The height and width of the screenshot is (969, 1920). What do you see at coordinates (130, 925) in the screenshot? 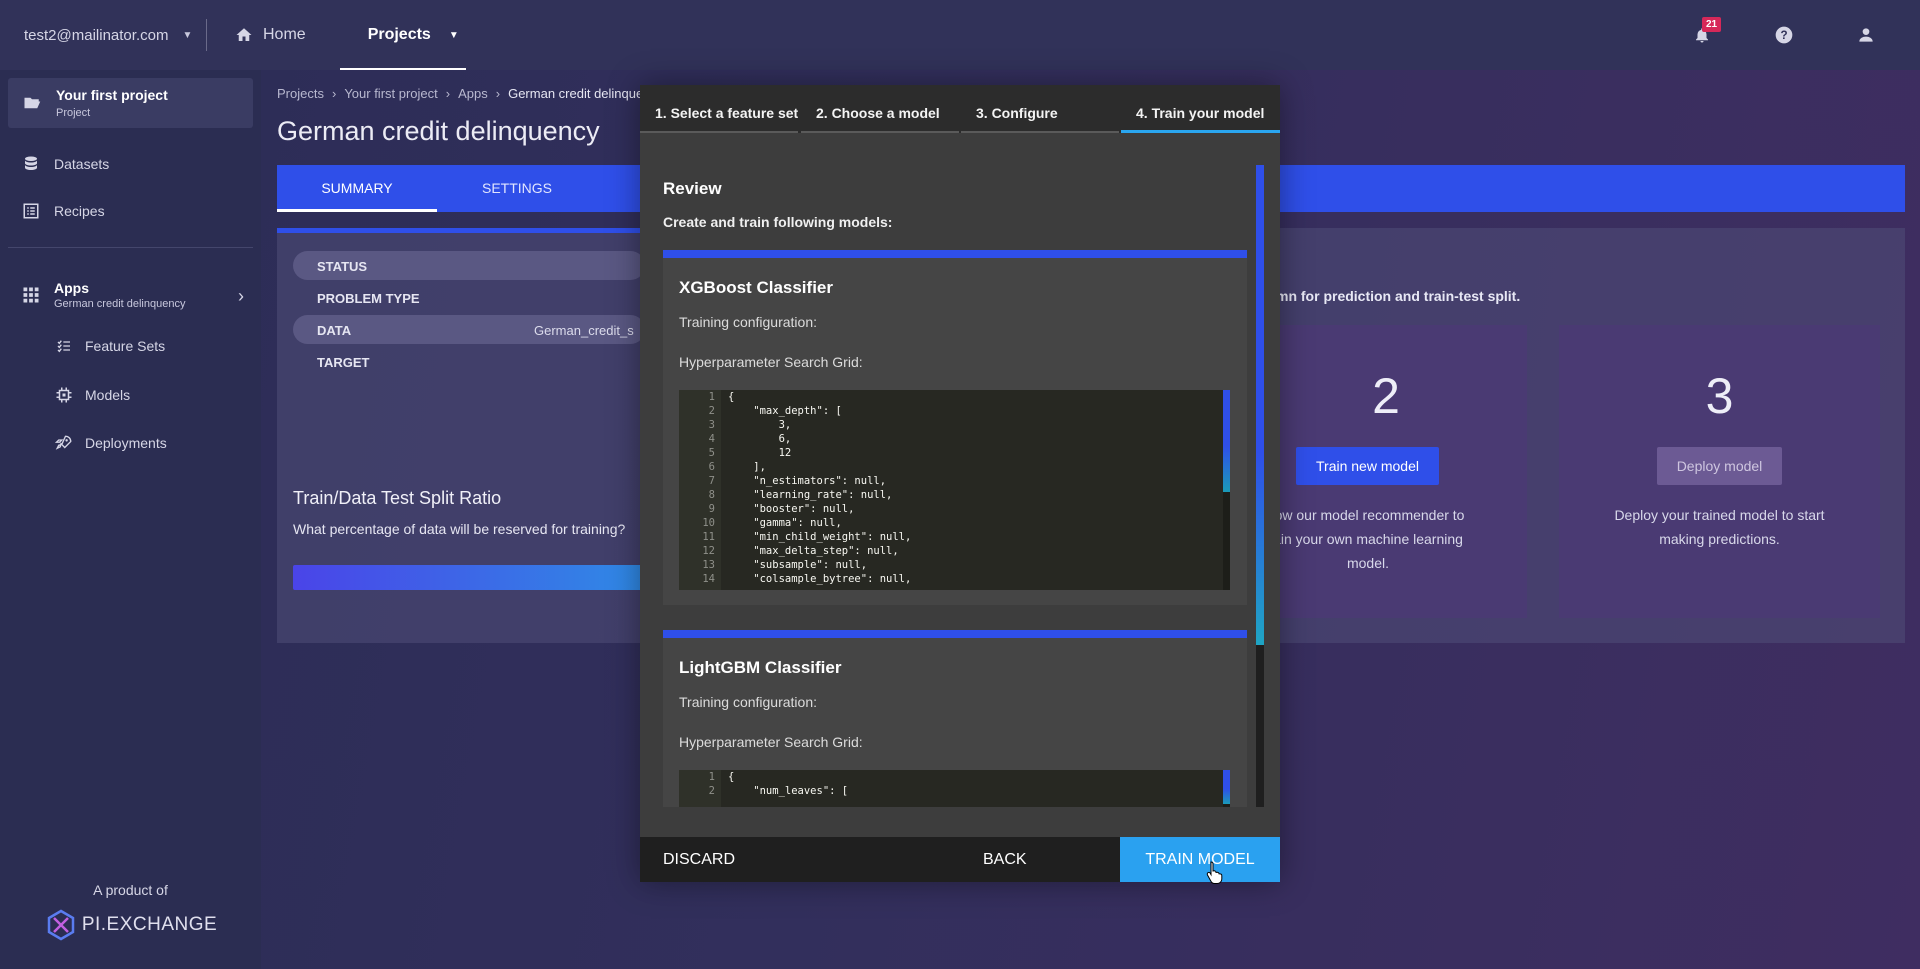
I see `brand-logo: PI.EXCHANGE` at bounding box center [130, 925].